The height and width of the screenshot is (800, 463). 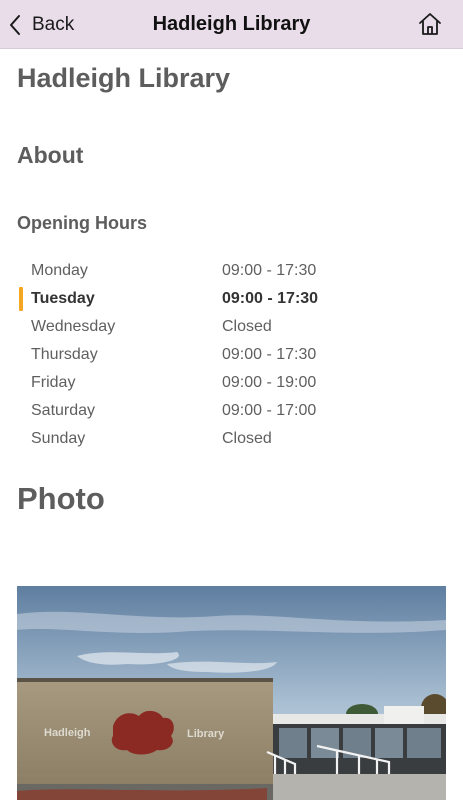 I want to click on day-label: Friday, so click(x=53, y=382).